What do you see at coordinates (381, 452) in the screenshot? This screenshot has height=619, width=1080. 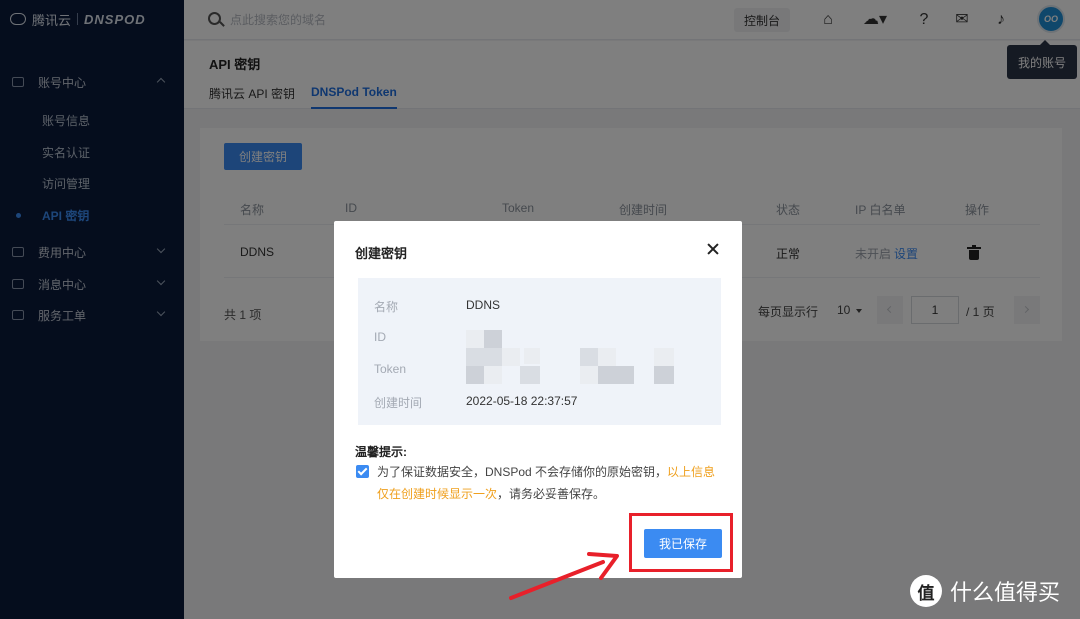 I see `tip-title: 温馨提示:` at bounding box center [381, 452].